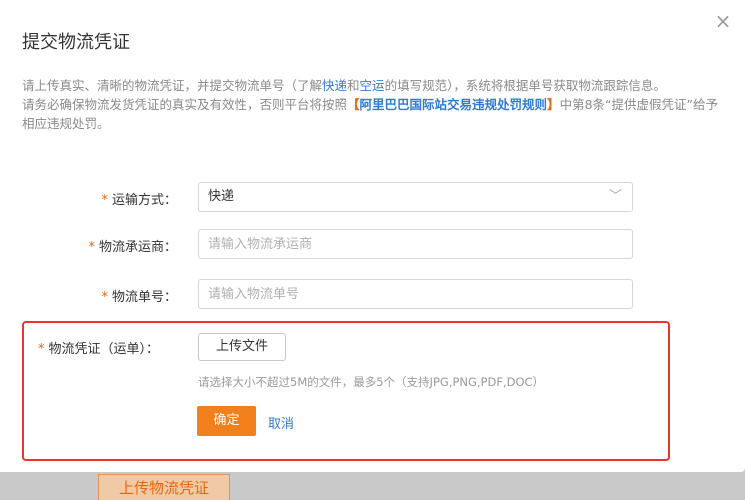 The width and height of the screenshot is (745, 500). I want to click on tracking-number-input, so click(415, 294).